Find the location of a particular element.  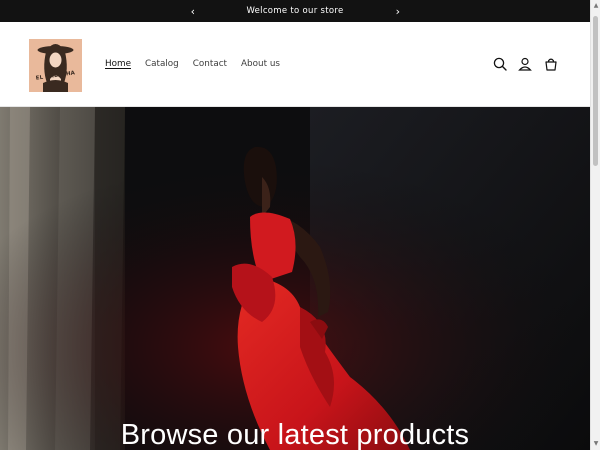

nav-contact: Contact is located at coordinates (210, 64).